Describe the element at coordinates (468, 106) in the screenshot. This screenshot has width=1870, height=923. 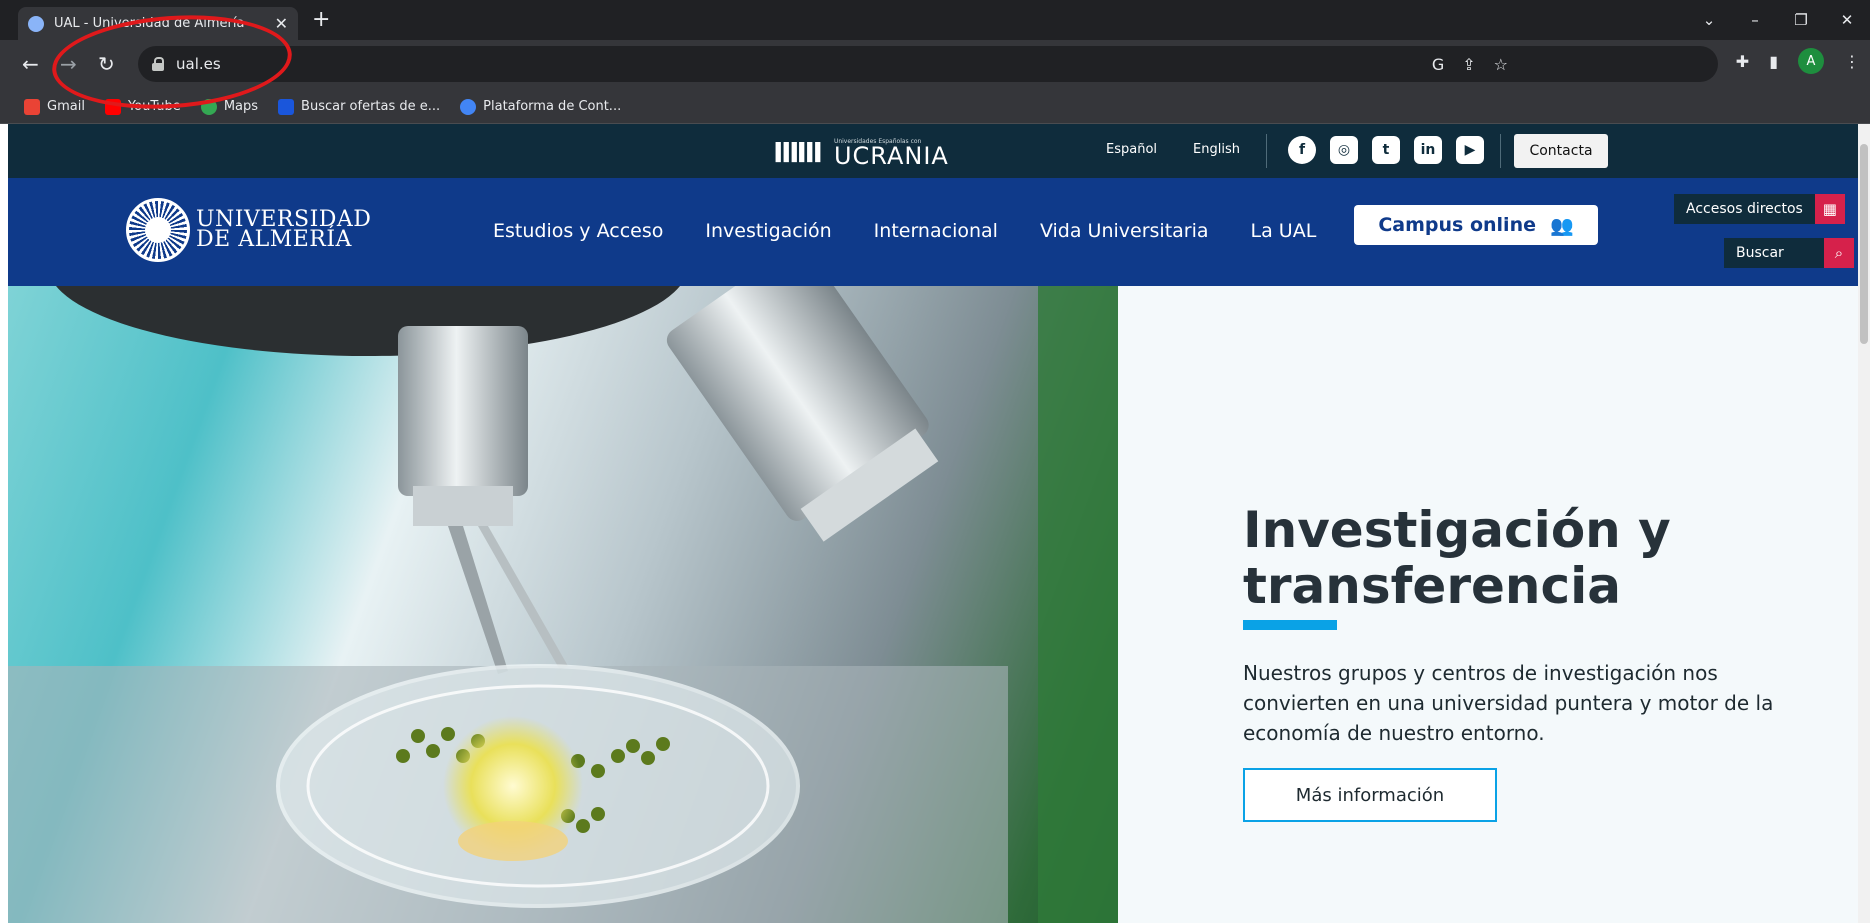
I see `platform-icon` at that location.